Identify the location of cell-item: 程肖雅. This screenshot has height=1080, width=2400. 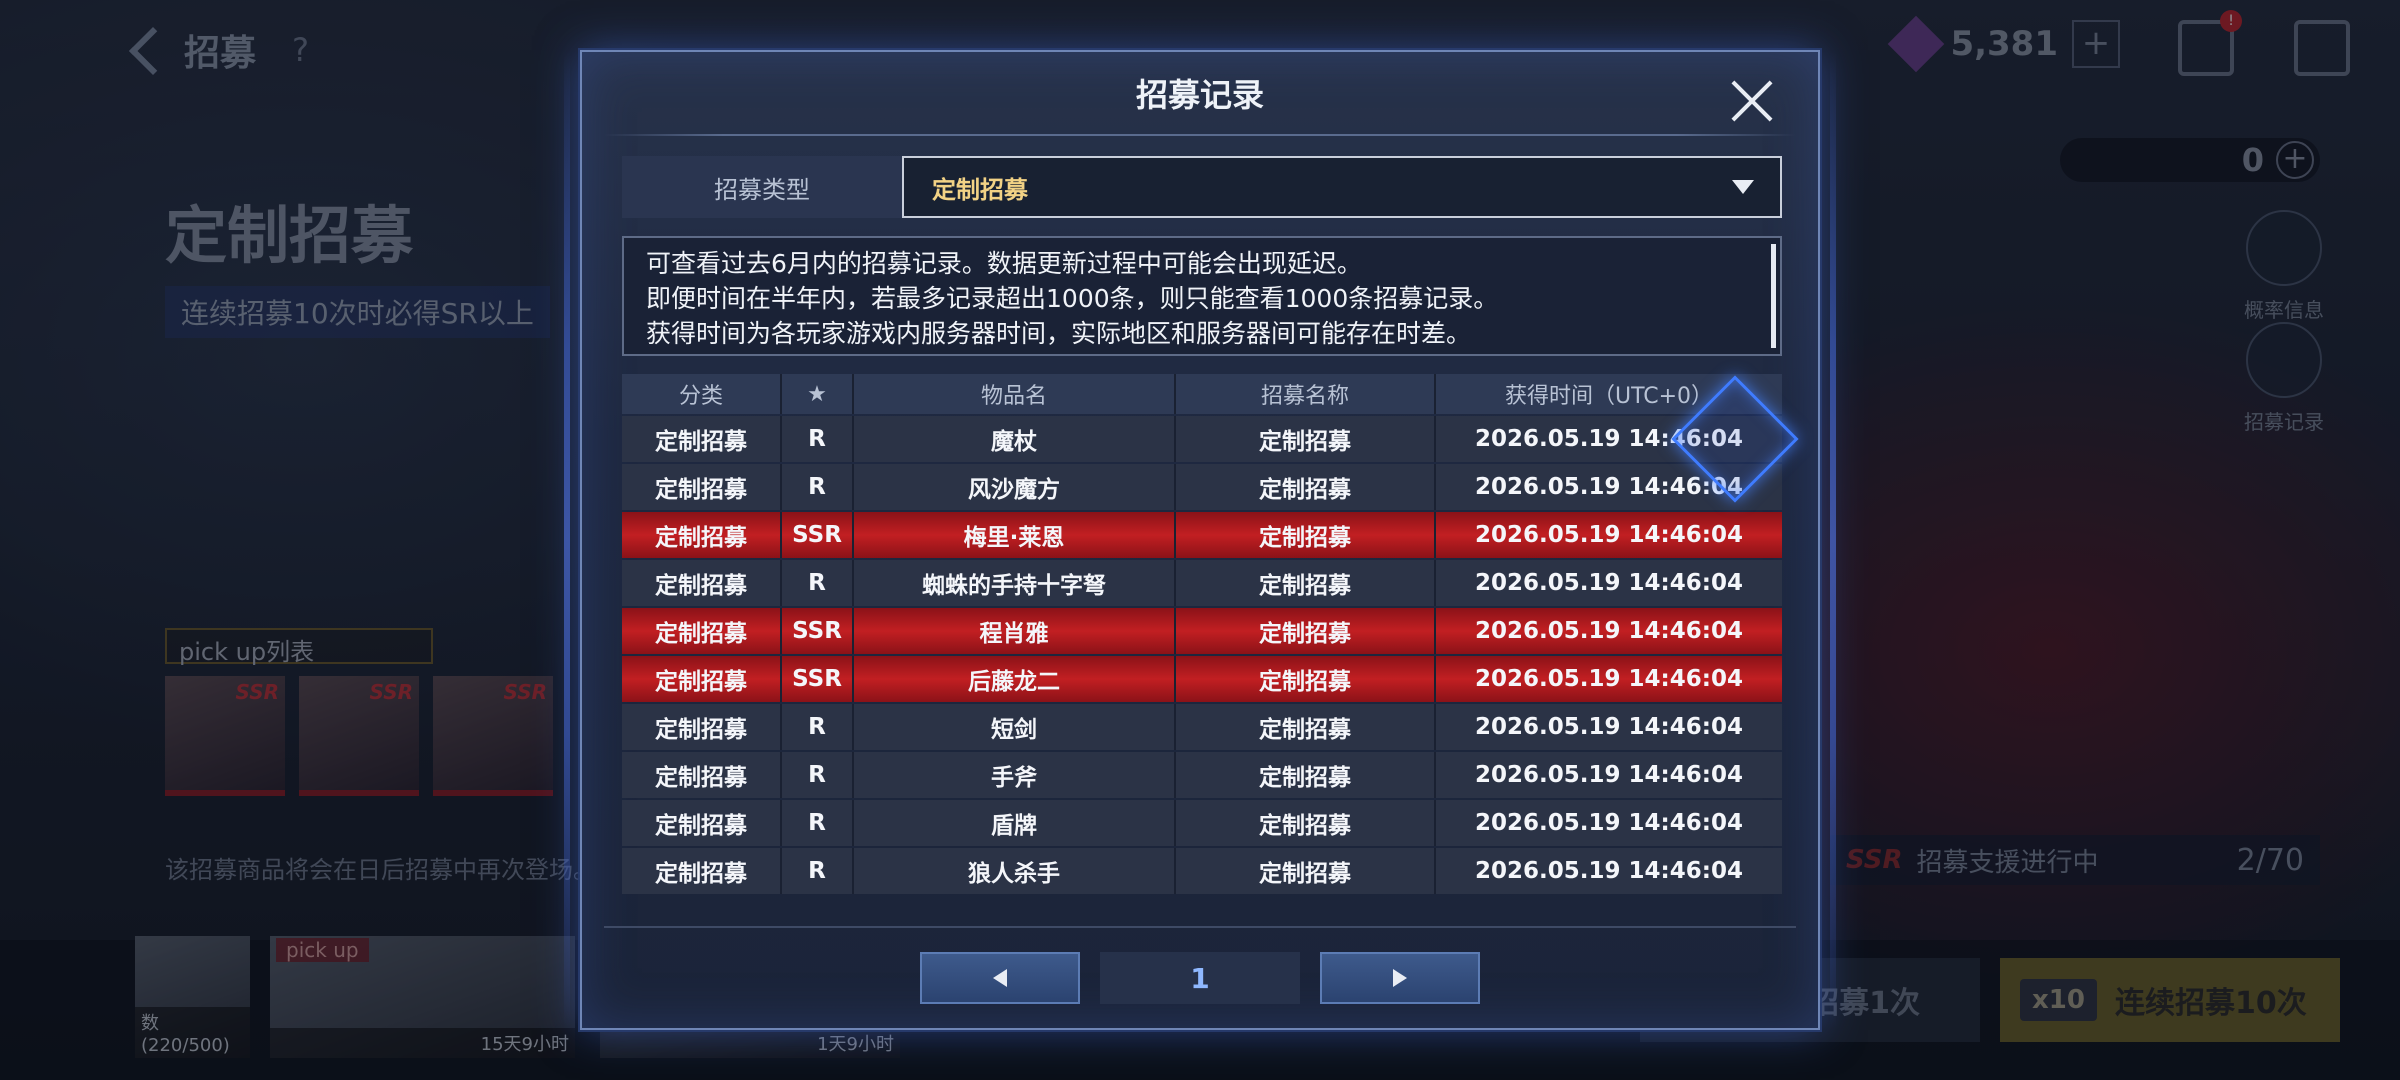
(1015, 631).